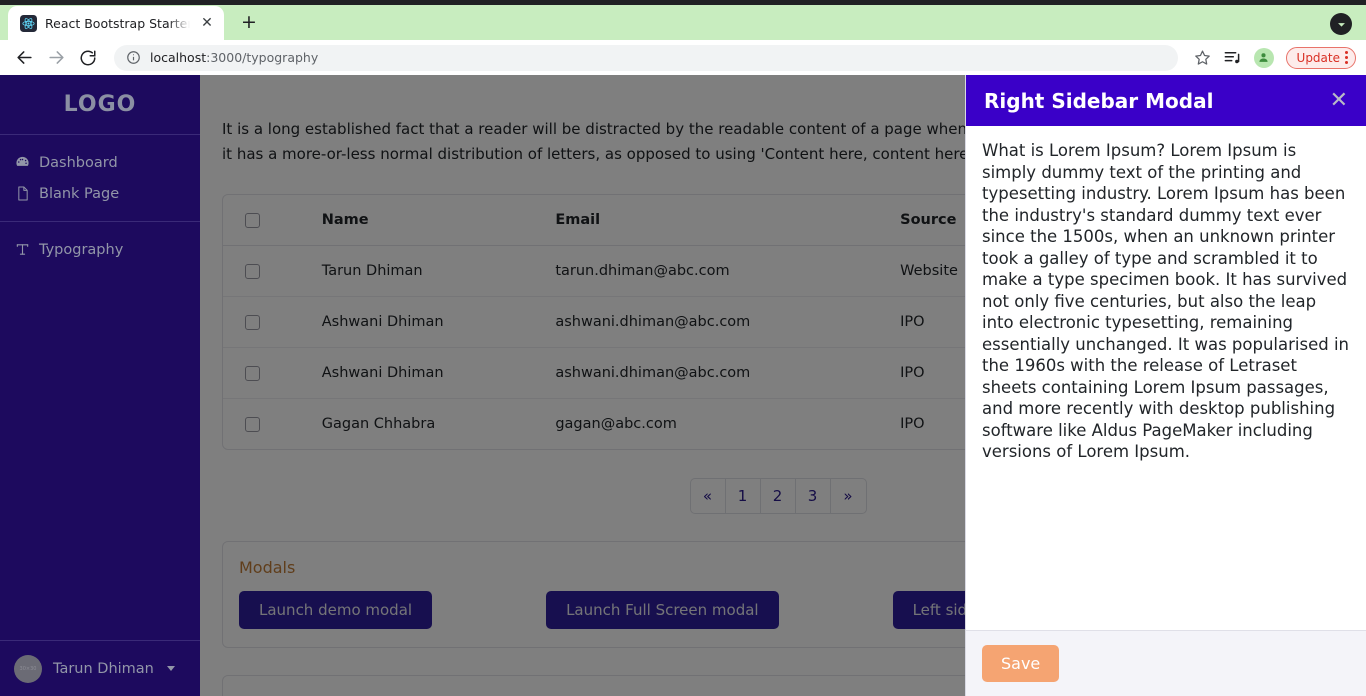 This screenshot has height=696, width=1366. I want to click on sidebar-item-label: Dashboard, so click(78, 162).